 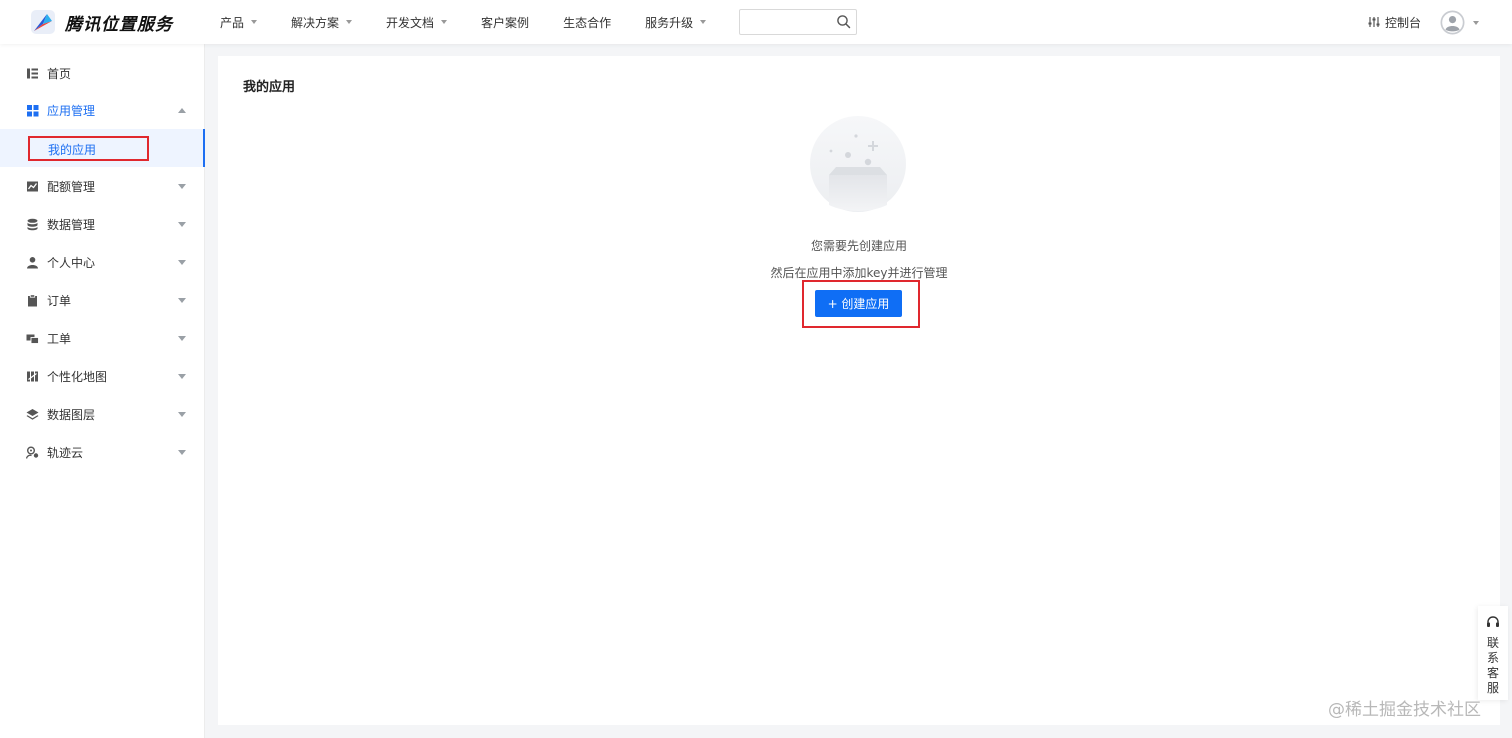 What do you see at coordinates (71, 262) in the screenshot?
I see `sidebar-item-label: 个人中心` at bounding box center [71, 262].